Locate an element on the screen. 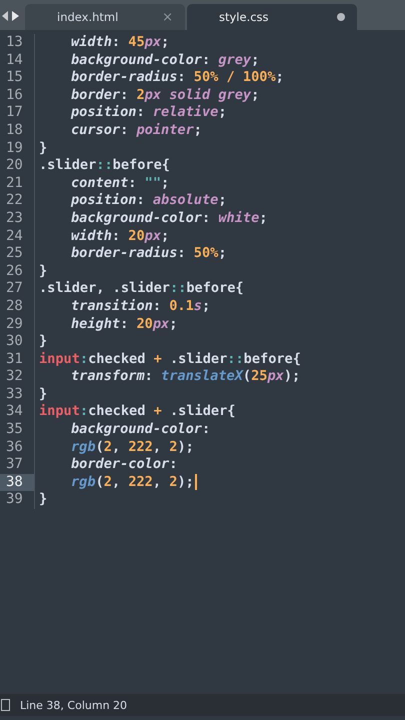 Image resolution: width=405 pixels, height=720 pixels. file-tab: index.html × is located at coordinates (105, 17).